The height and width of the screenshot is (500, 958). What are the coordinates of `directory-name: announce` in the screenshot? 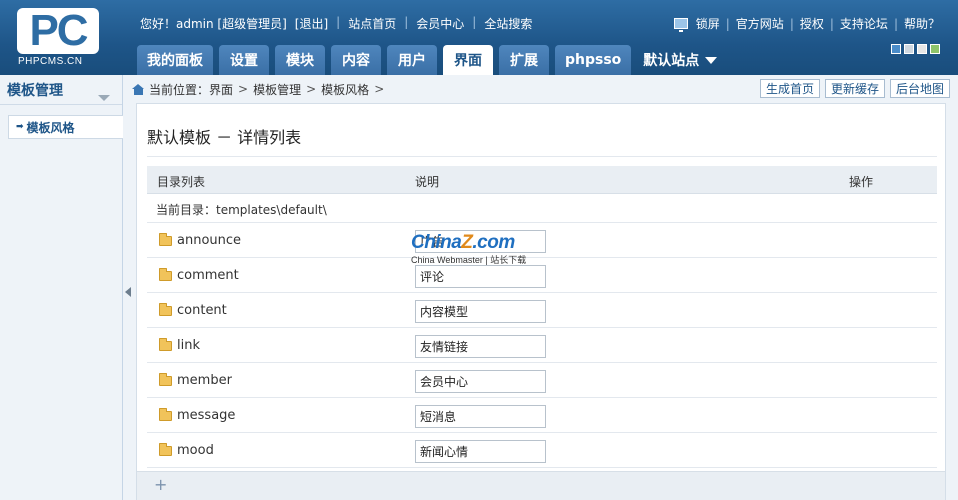 It's located at (209, 240).